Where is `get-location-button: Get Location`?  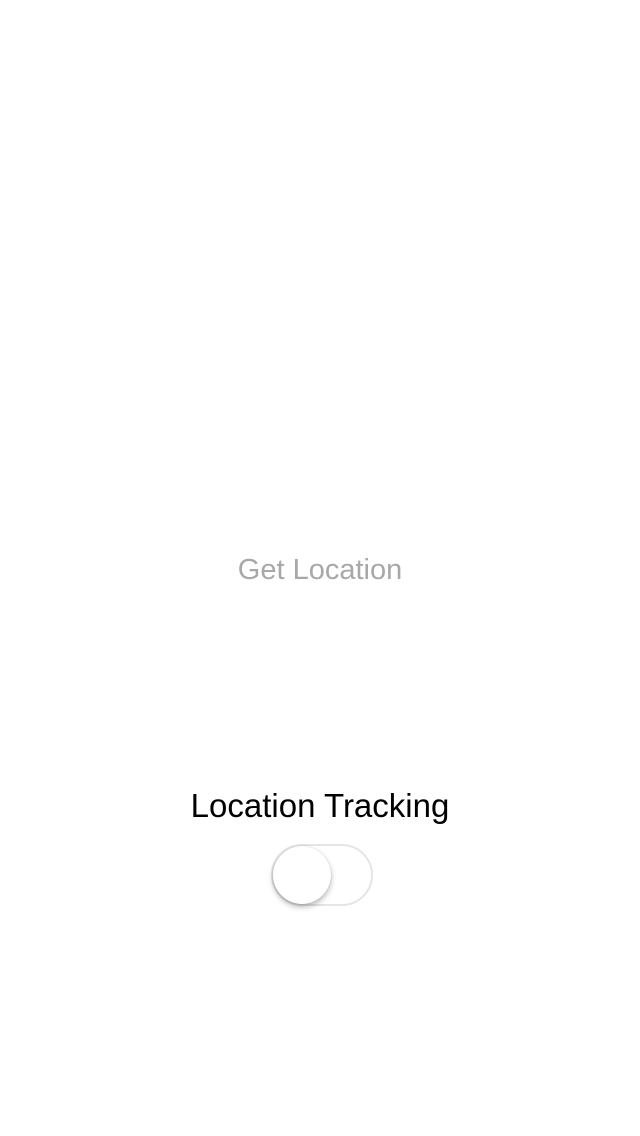 get-location-button: Get Location is located at coordinates (320, 570).